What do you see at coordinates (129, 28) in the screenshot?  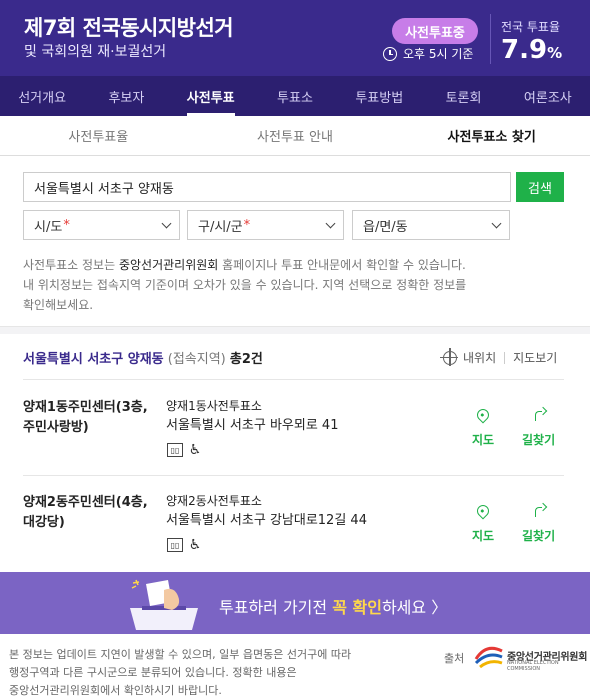 I see `election-title: 제7회 전국동시지방선거` at bounding box center [129, 28].